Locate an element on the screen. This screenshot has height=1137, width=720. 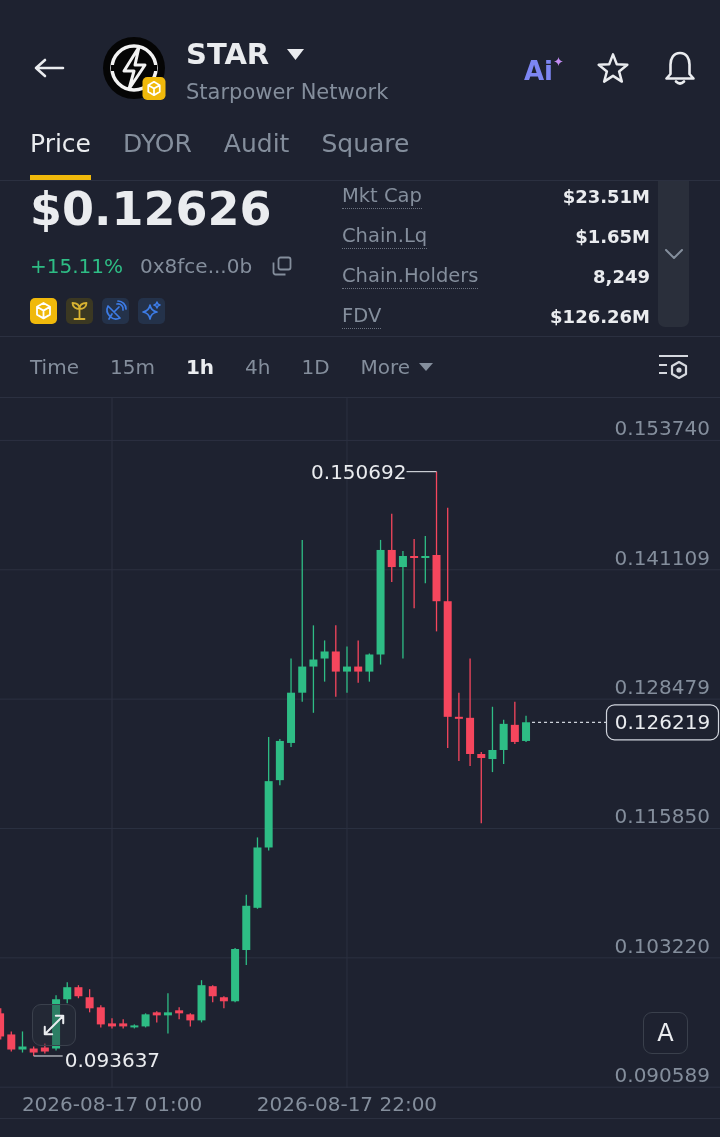
sprout-icon is located at coordinates (79, 311).